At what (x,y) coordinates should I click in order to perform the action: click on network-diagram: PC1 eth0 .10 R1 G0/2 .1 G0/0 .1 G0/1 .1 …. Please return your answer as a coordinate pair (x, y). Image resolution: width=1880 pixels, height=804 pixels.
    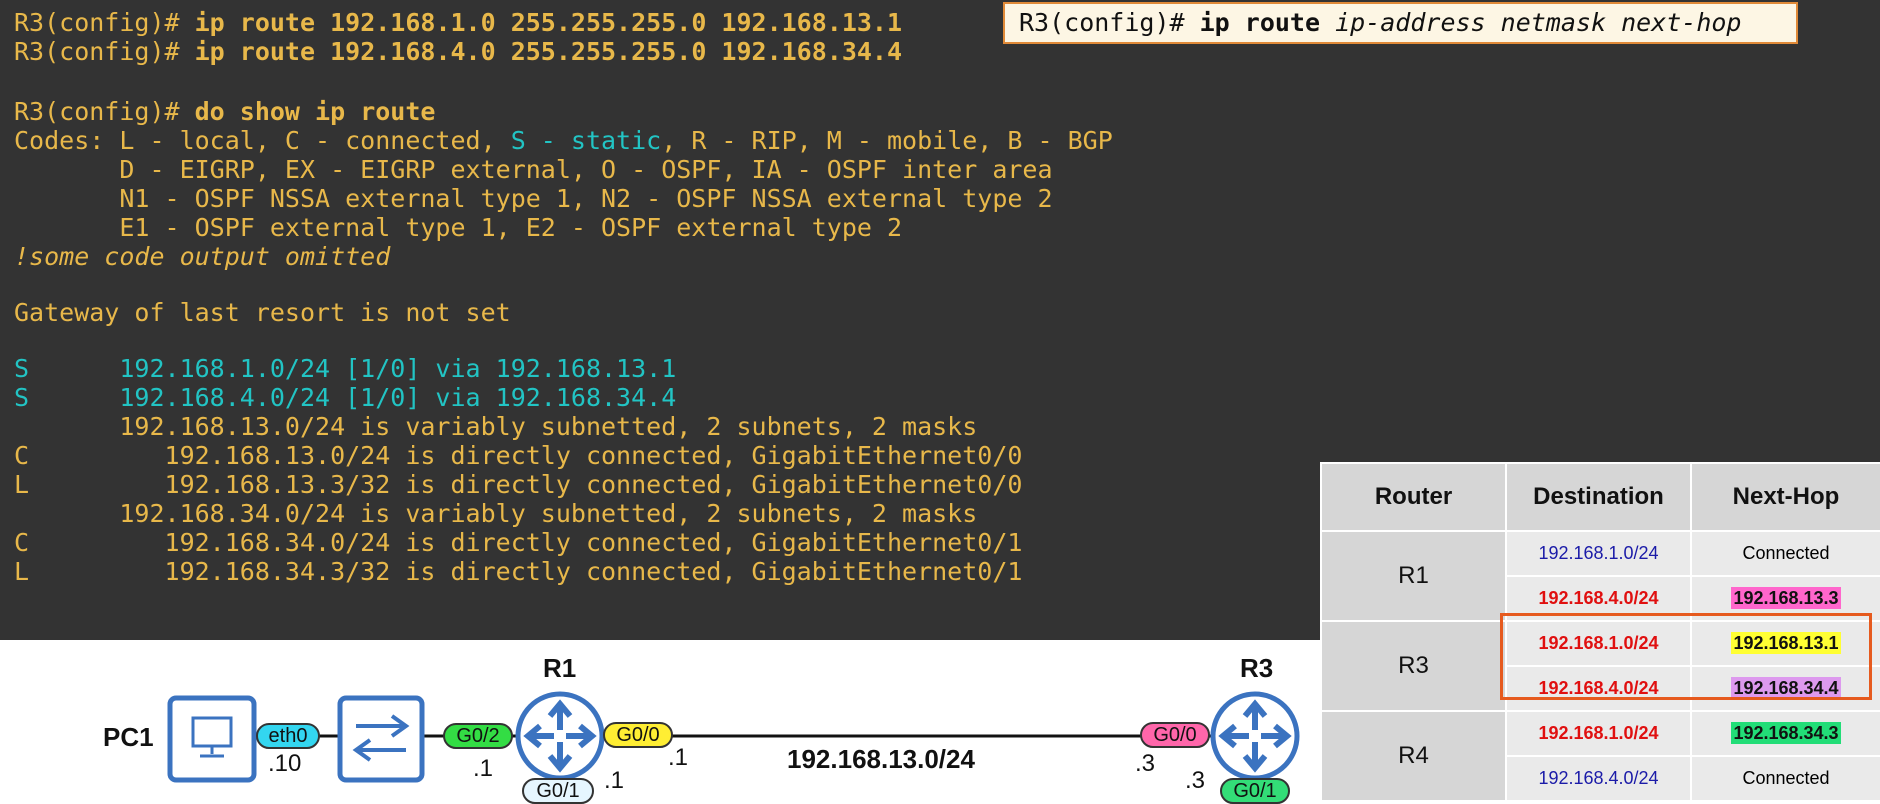
    Looking at the image, I should click on (660, 722).